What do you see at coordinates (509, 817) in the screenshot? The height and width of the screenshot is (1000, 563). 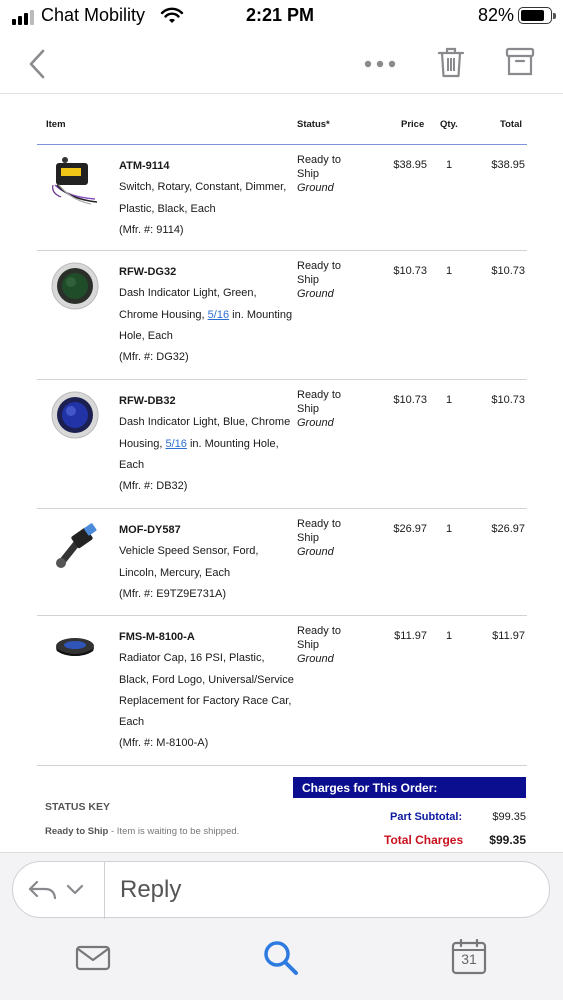 I see `subtotal-value: $99.35` at bounding box center [509, 817].